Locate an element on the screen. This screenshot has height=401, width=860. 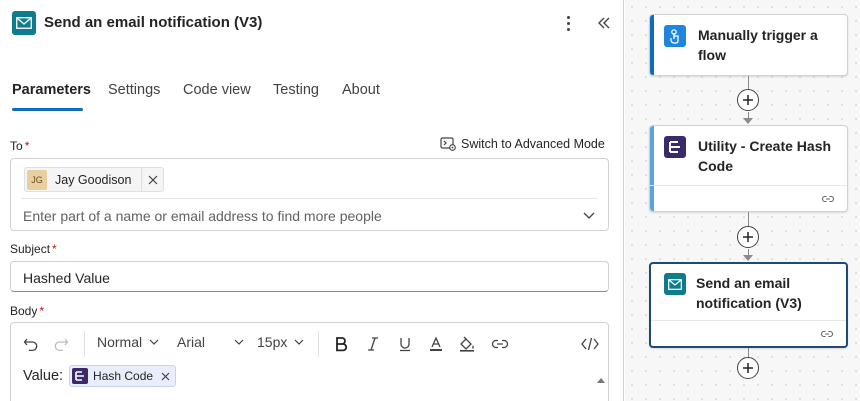
undo-button is located at coordinates (31, 344).